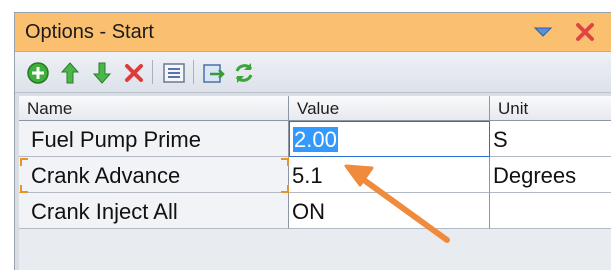  What do you see at coordinates (389, 211) in the screenshot?
I see `row-value: ON` at bounding box center [389, 211].